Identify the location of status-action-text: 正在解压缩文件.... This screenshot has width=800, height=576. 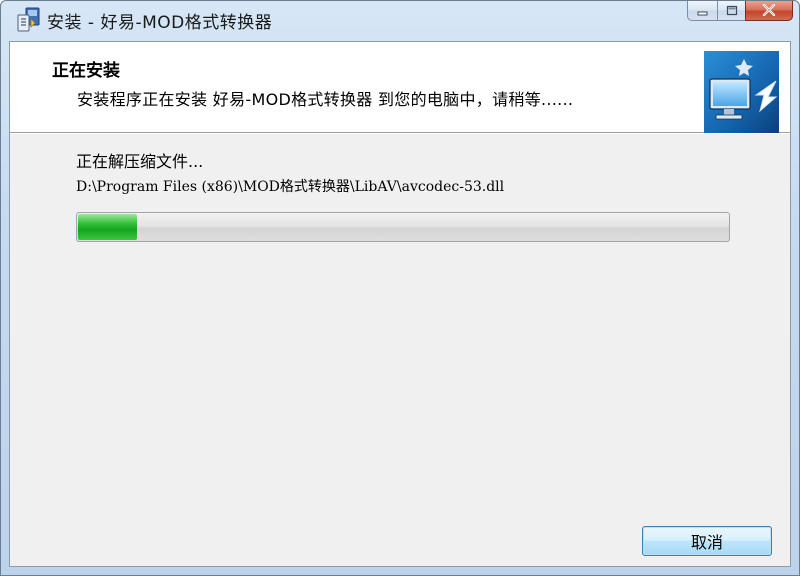
(140, 161).